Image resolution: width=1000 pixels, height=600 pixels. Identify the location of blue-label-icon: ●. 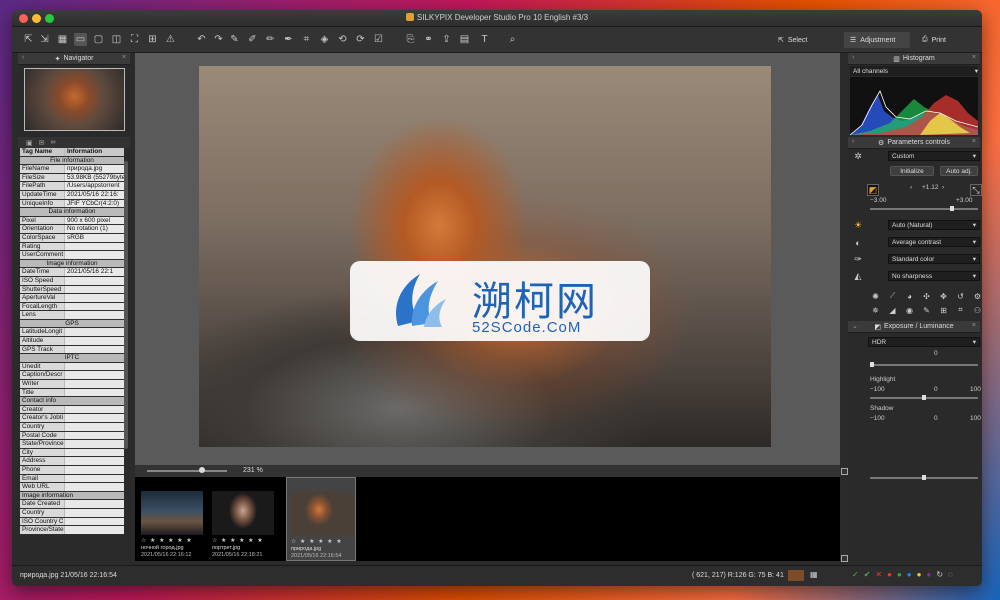
(909, 574).